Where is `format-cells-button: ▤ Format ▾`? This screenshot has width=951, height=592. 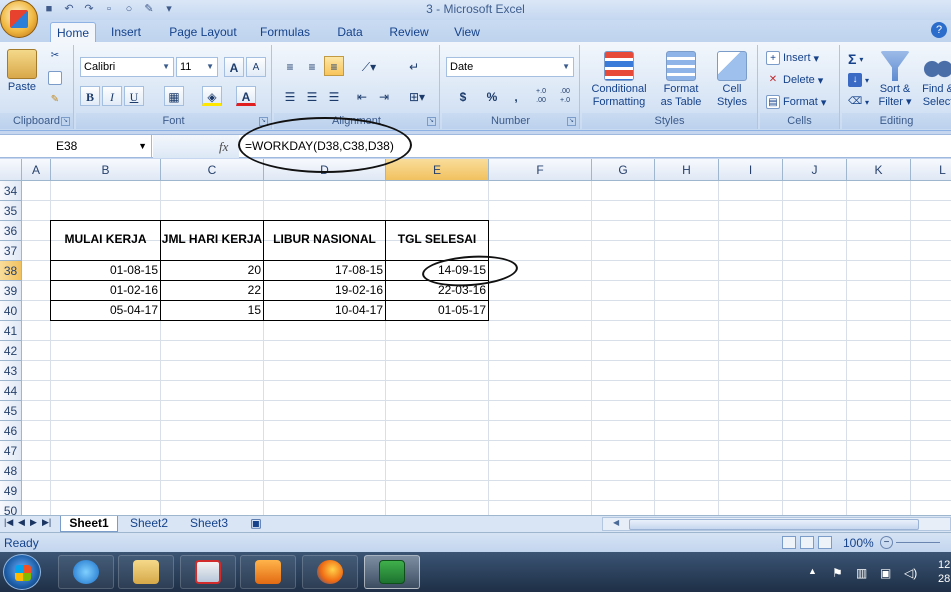
format-cells-button: ▤ Format ▾ is located at coordinates (796, 102).